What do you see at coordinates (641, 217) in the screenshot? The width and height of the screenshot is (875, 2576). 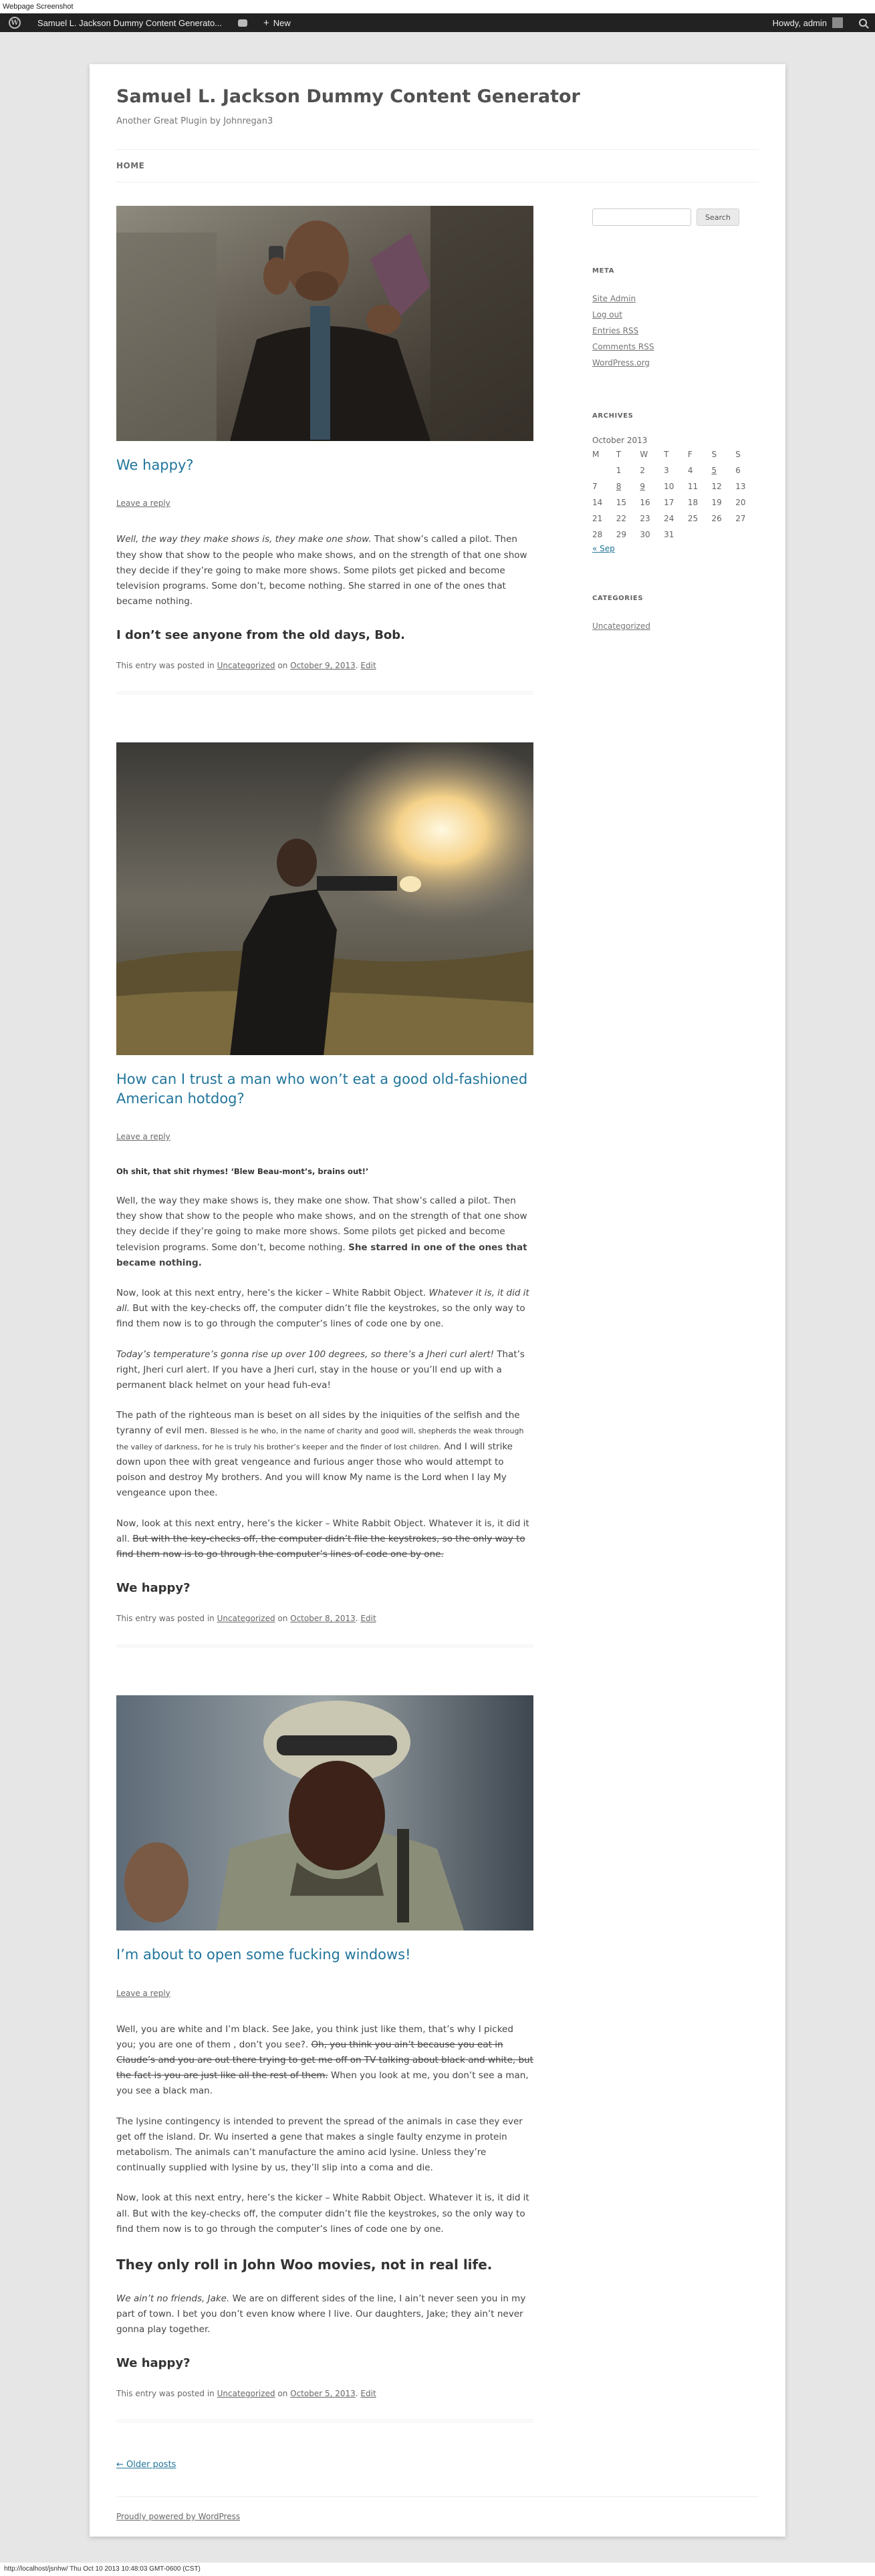 I see `search-input` at bounding box center [641, 217].